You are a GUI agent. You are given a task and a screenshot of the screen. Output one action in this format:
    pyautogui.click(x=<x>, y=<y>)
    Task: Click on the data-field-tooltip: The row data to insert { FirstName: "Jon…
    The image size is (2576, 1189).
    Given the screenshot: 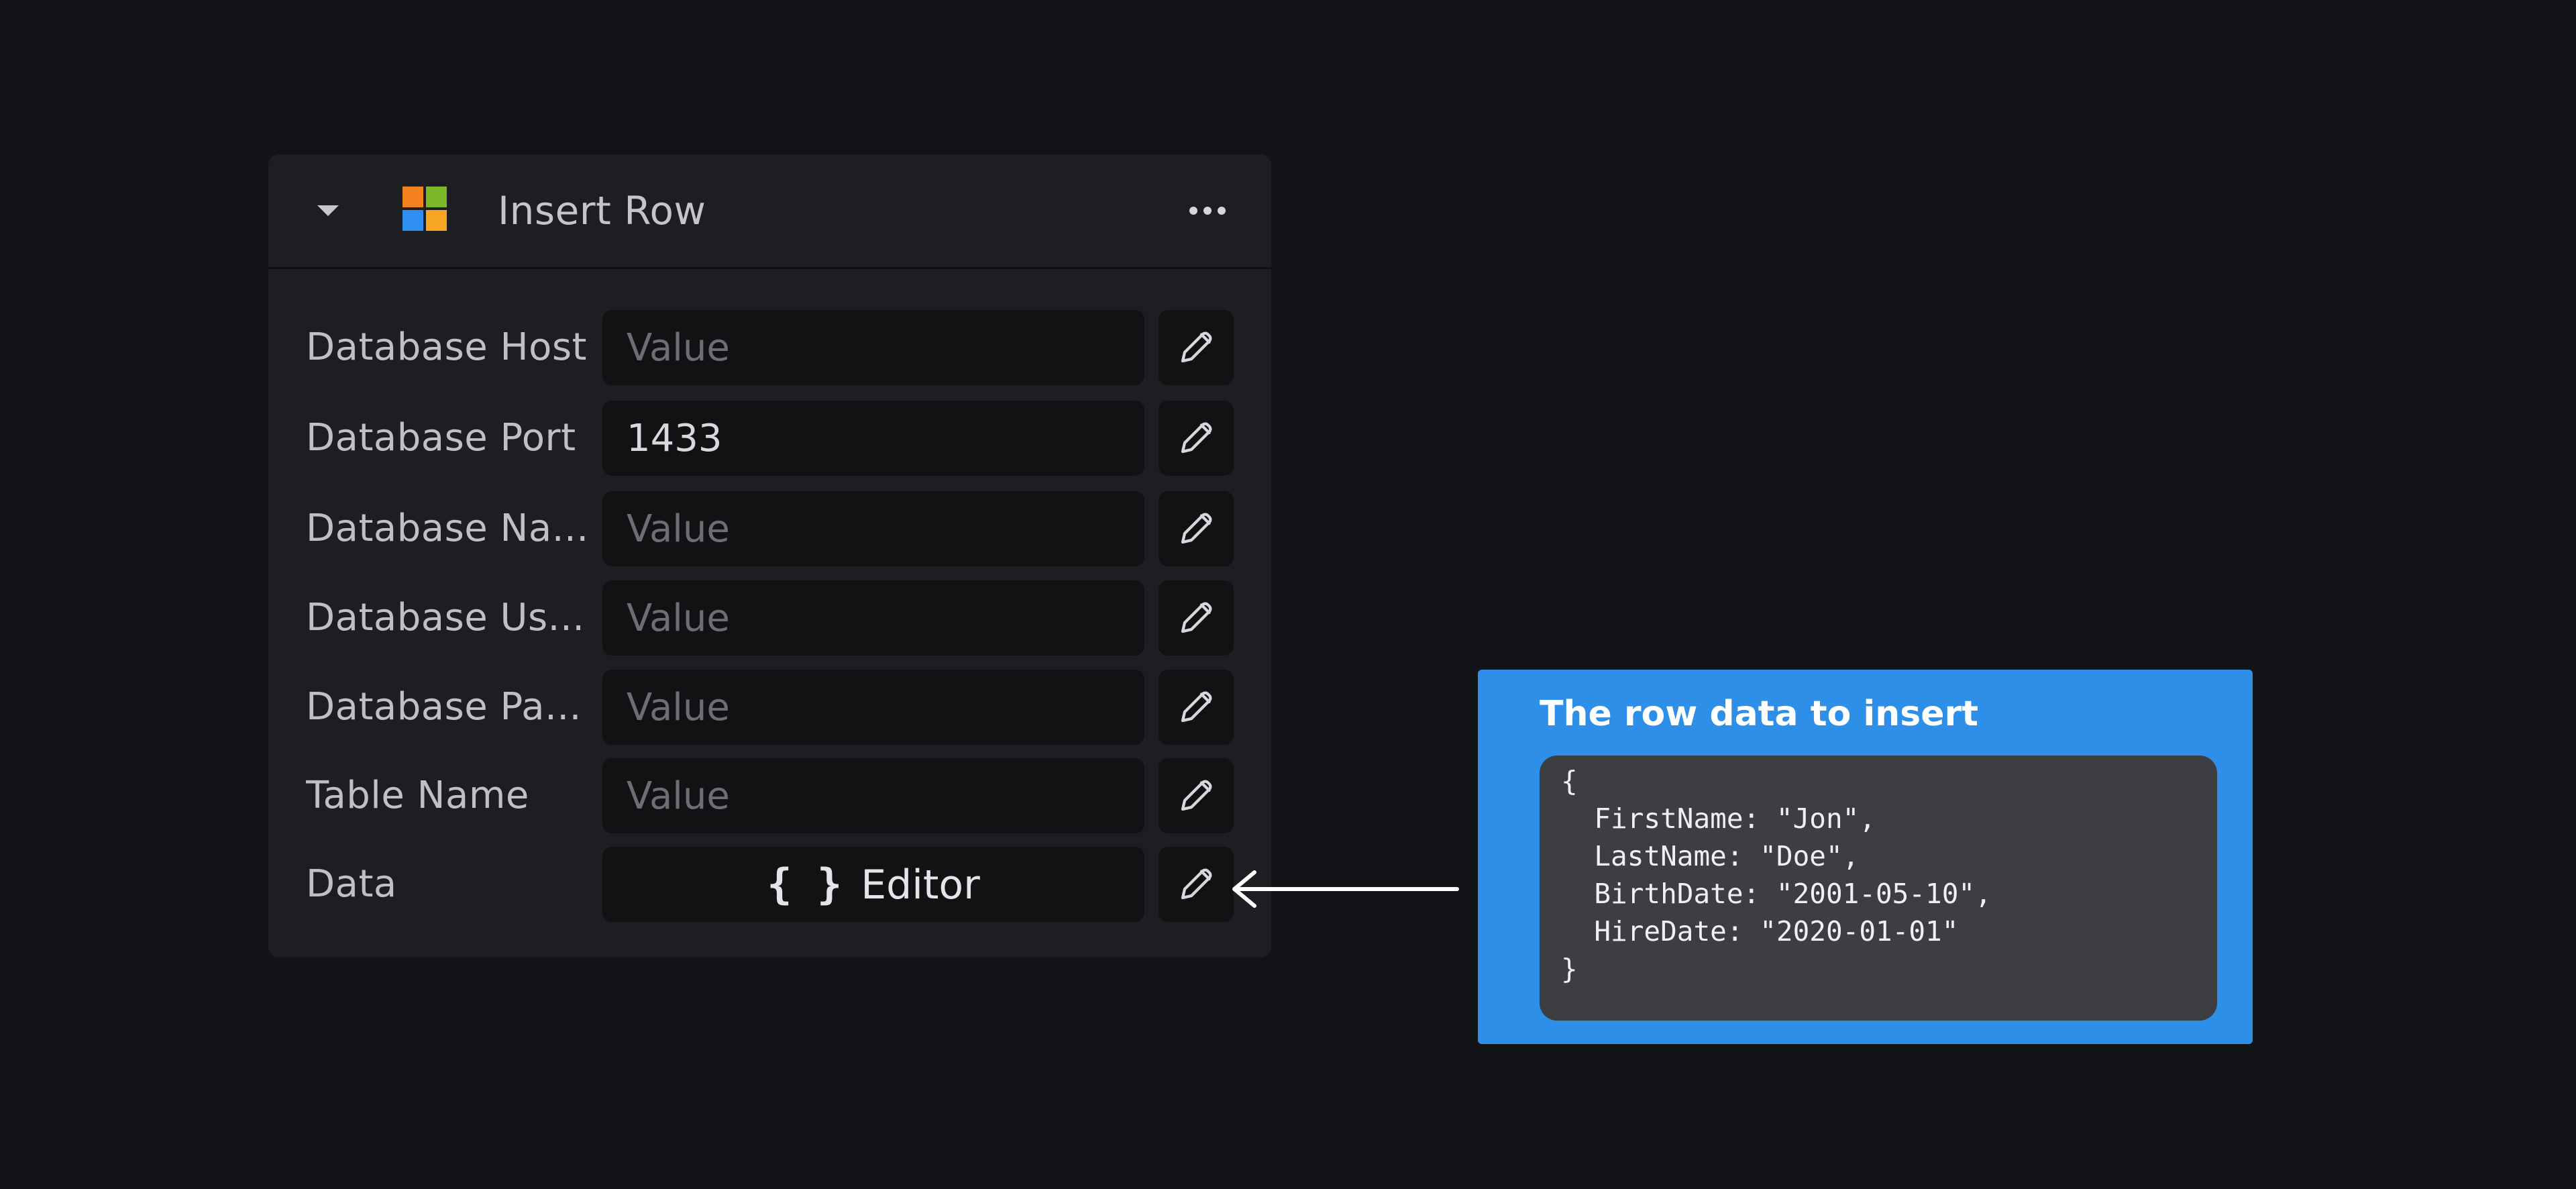 What is the action you would take?
    pyautogui.click(x=1865, y=857)
    